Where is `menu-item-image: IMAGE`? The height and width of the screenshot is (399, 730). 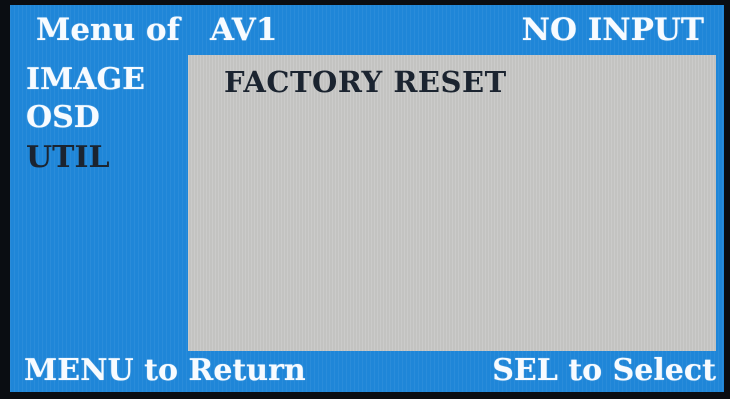 menu-item-image: IMAGE is located at coordinates (85, 80).